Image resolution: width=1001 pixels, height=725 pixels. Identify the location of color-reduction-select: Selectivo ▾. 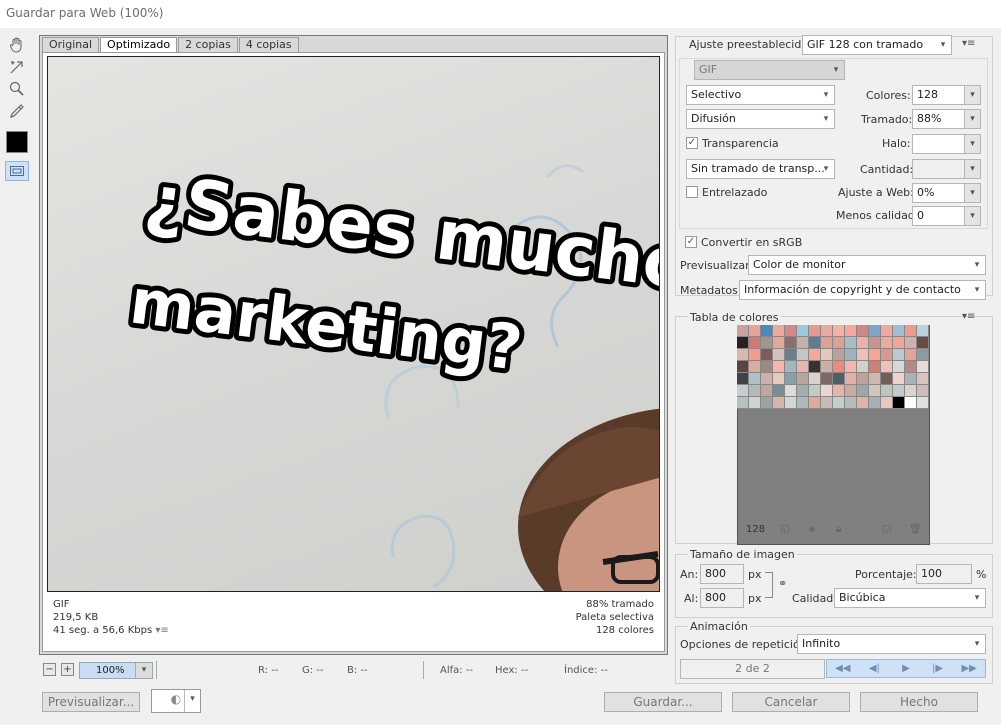
(760, 95).